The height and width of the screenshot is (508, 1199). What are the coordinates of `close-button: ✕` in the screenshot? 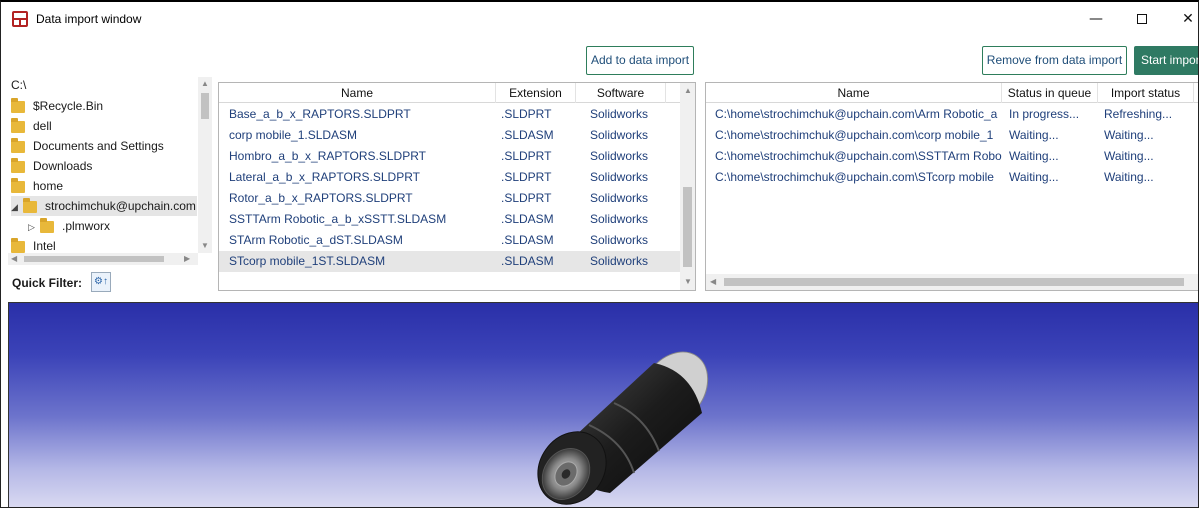 It's located at (1185, 19).